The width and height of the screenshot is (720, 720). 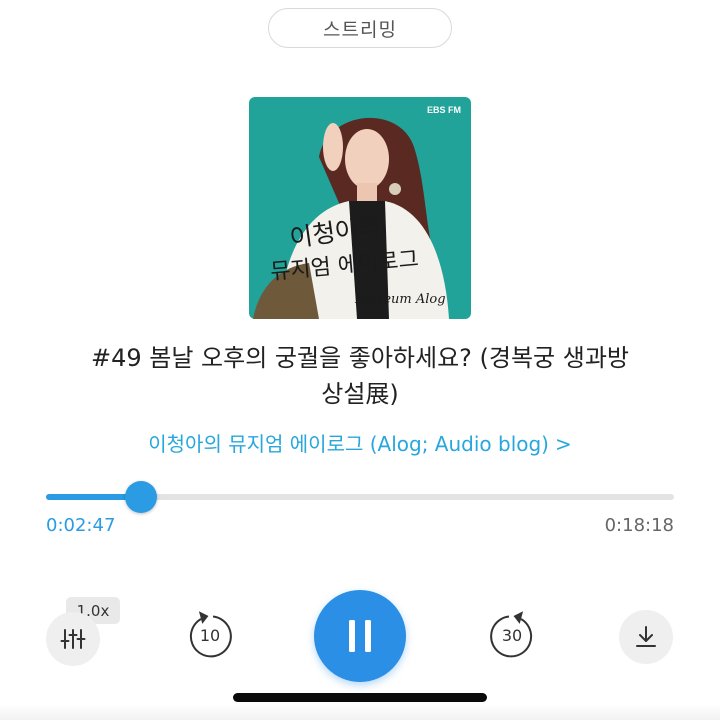 I want to click on rewind-button: 10, so click(x=210, y=636).